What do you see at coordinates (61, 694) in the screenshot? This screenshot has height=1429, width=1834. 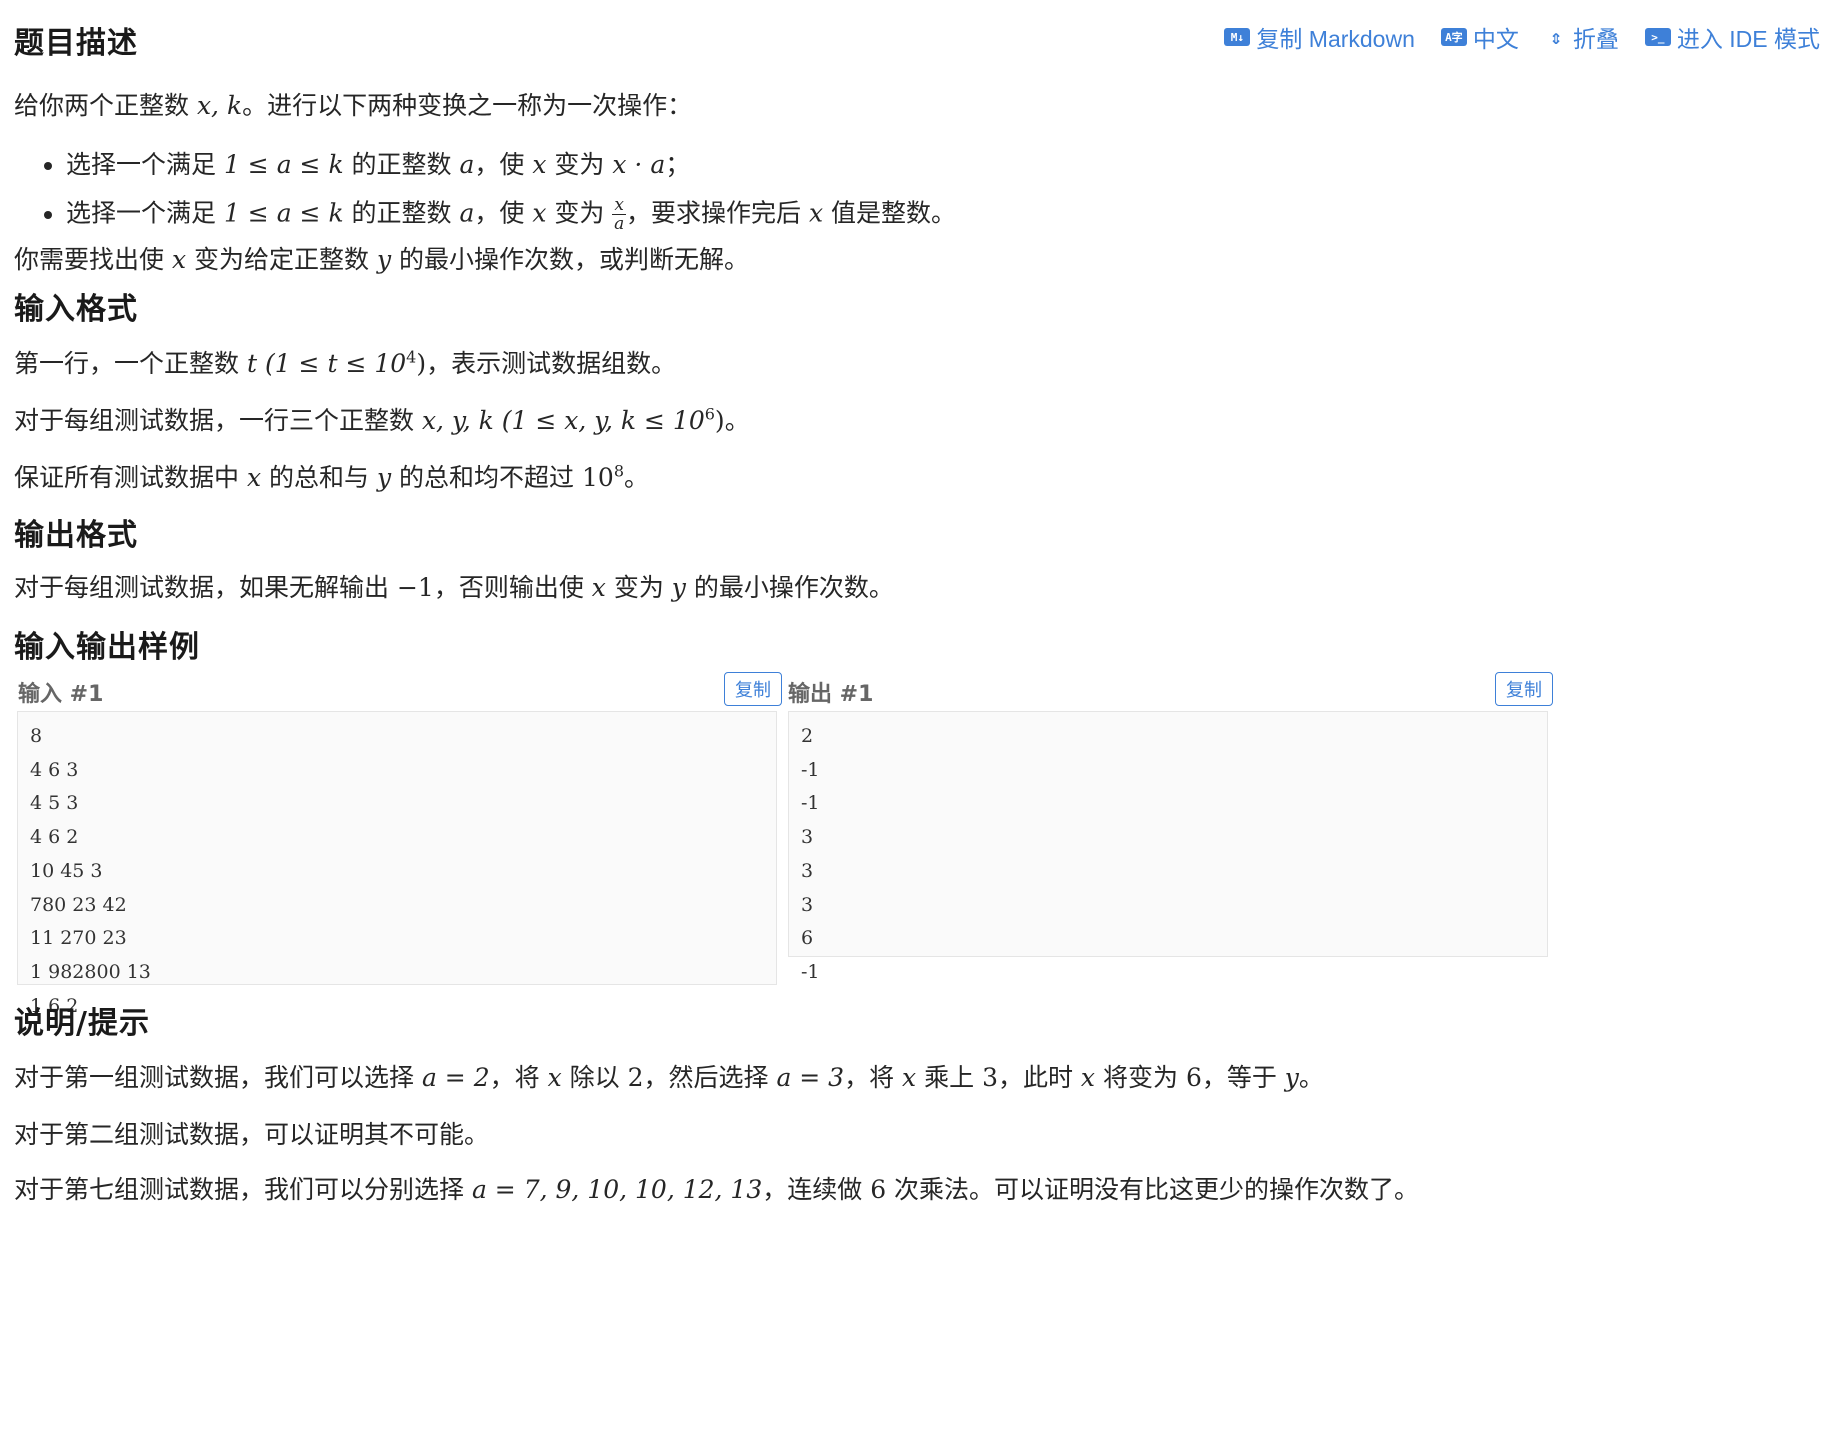 I see `sample-input-label: 输入 #1` at bounding box center [61, 694].